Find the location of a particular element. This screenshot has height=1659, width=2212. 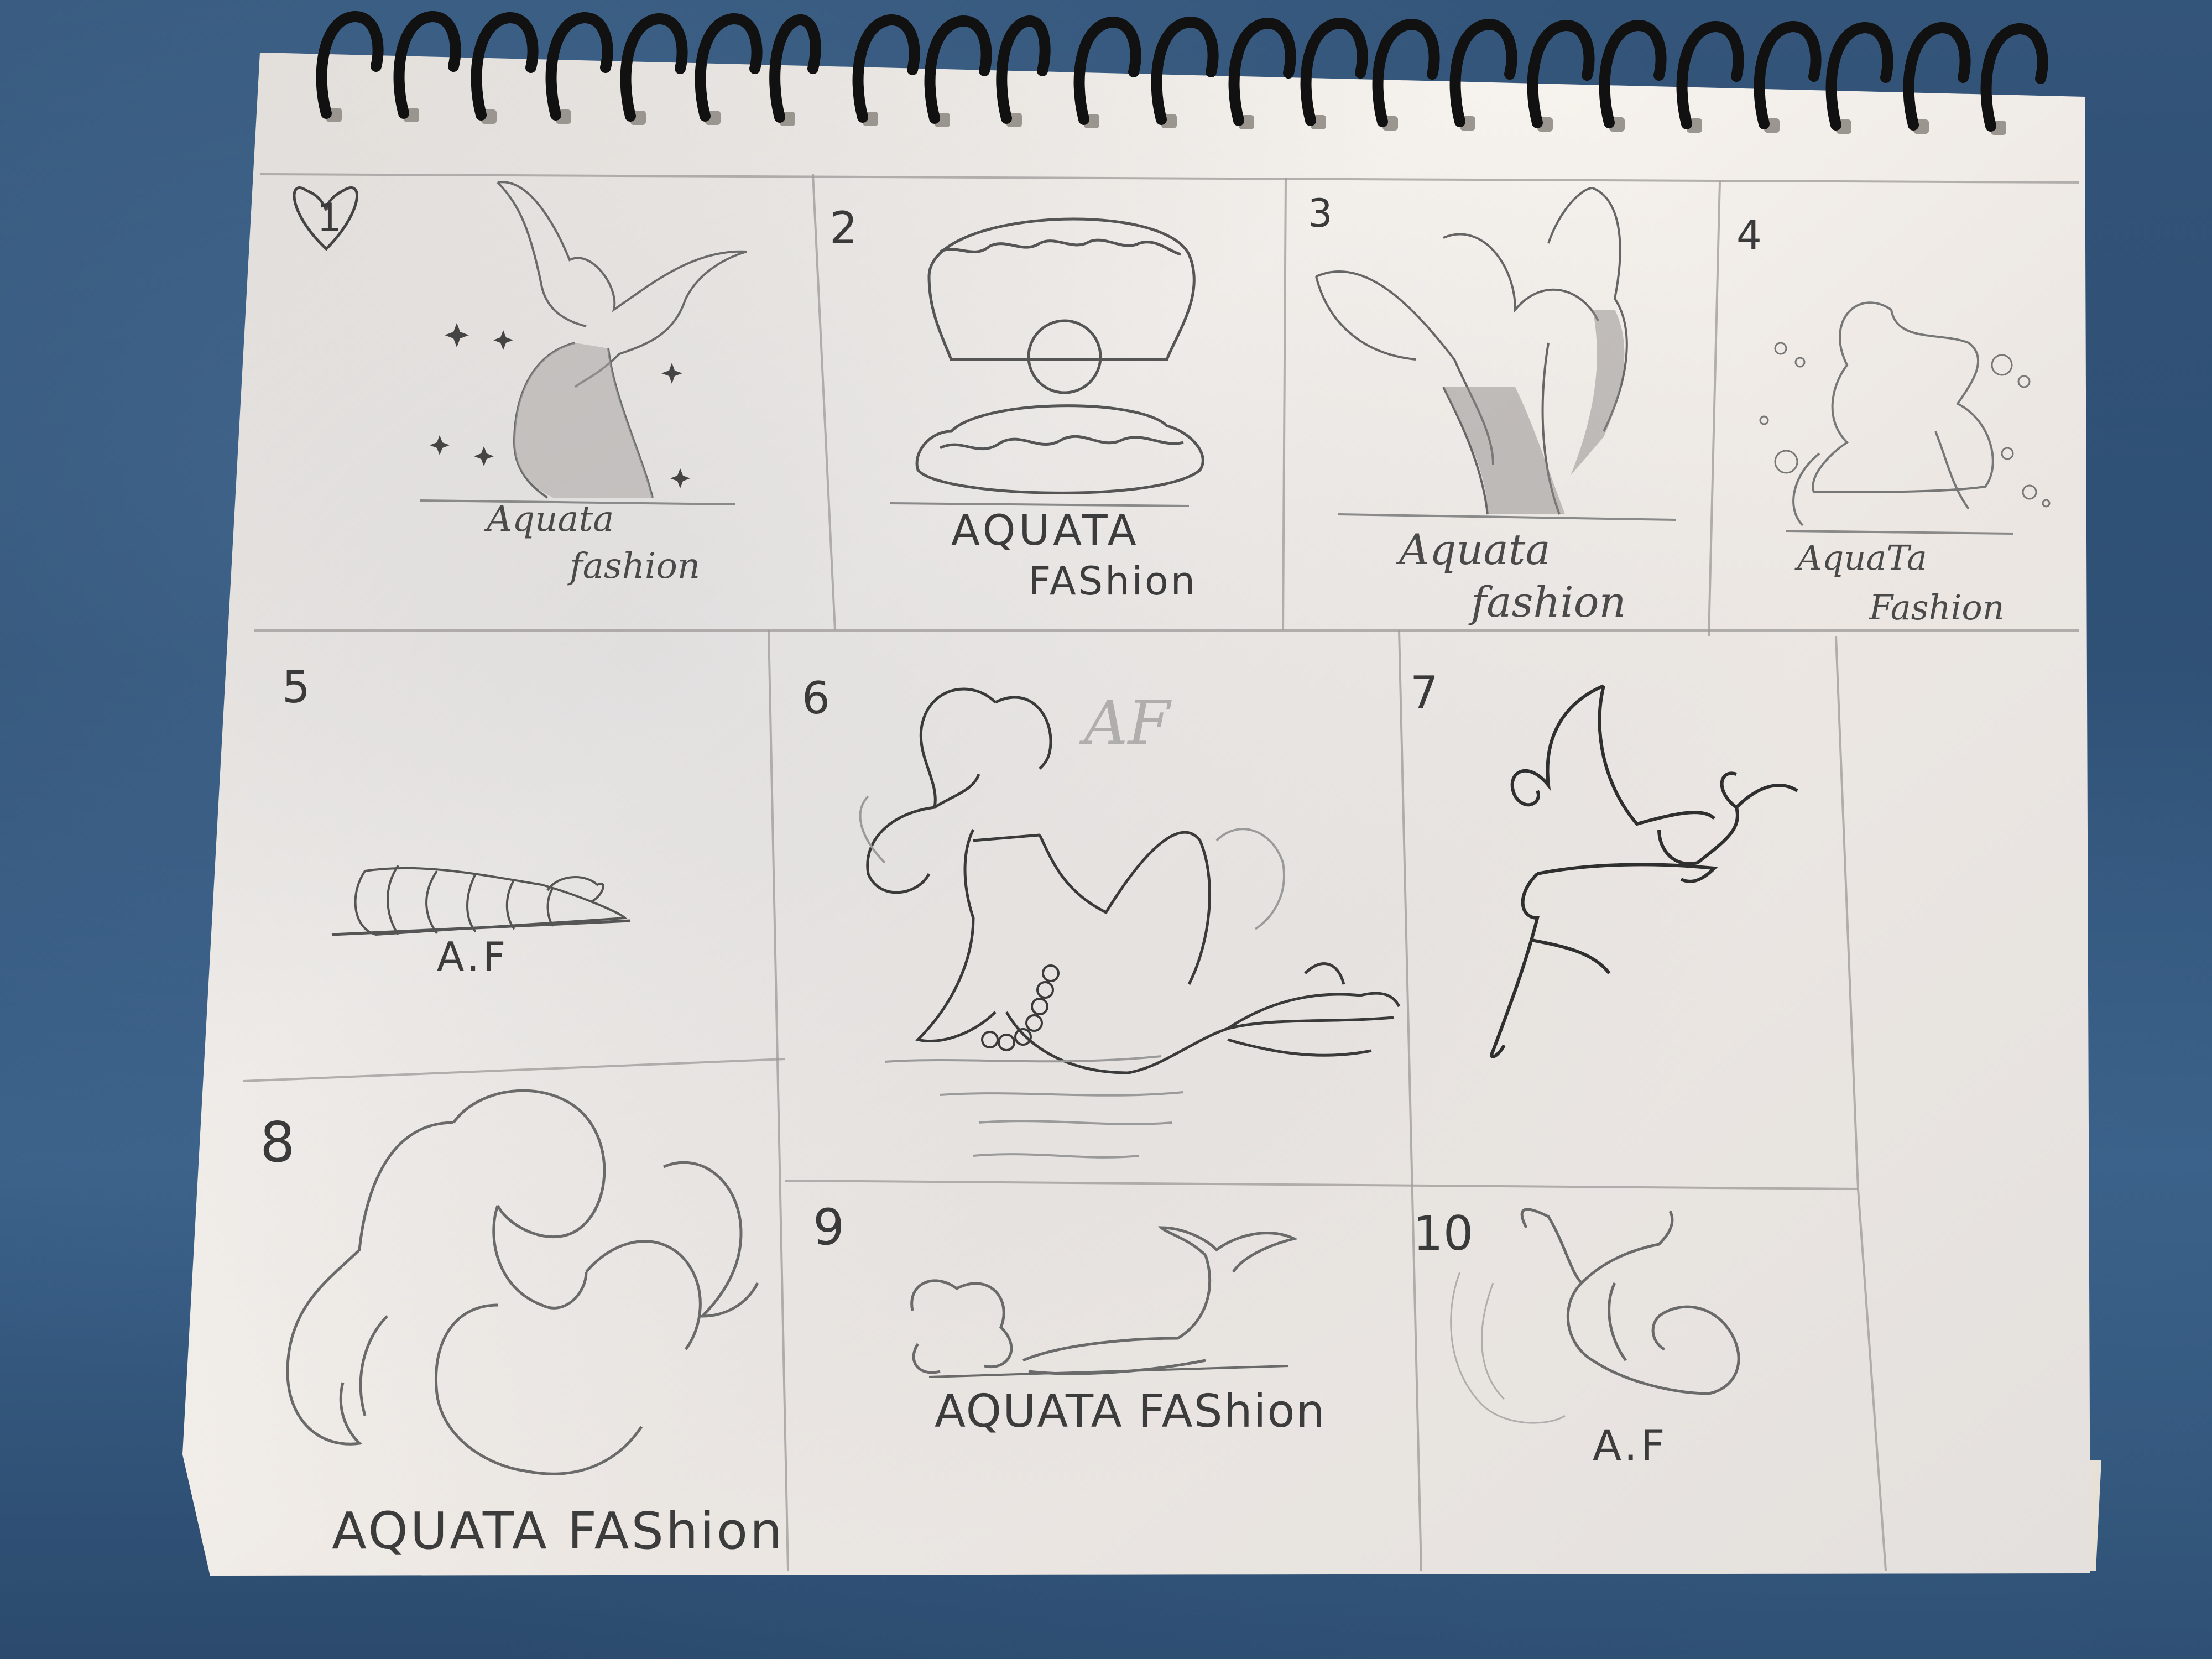

panel-3-number: 3 is located at coordinates (1321, 214).